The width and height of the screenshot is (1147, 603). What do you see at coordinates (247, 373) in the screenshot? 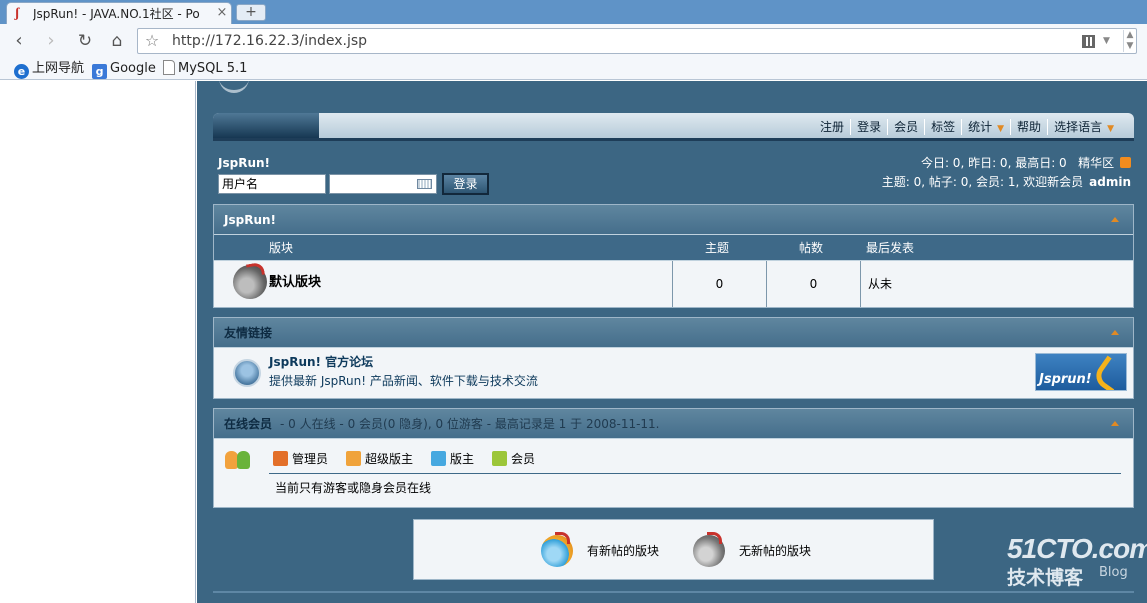
I see `link-site-icon` at bounding box center [247, 373].